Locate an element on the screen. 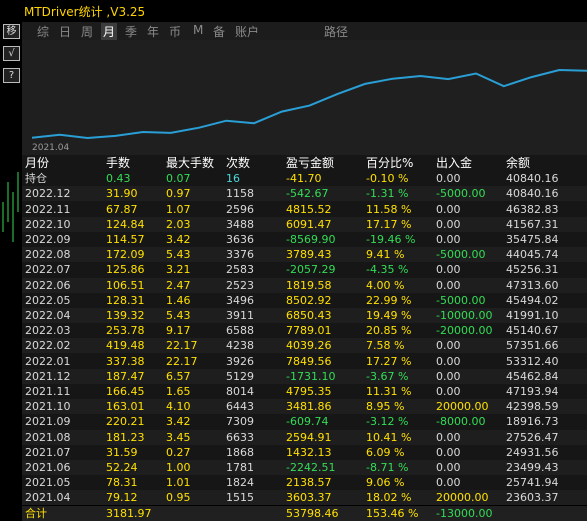  cell-col4: 7849.56 is located at coordinates (309, 361).